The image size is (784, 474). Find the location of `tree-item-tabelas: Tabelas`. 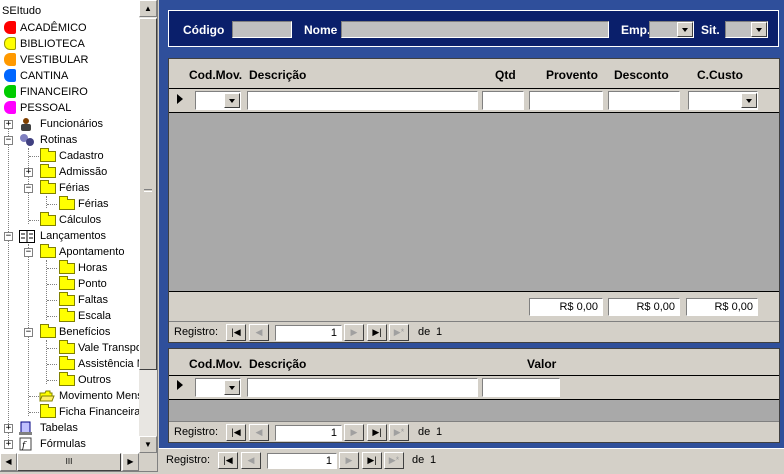

tree-item-tabelas: Tabelas is located at coordinates (59, 428).